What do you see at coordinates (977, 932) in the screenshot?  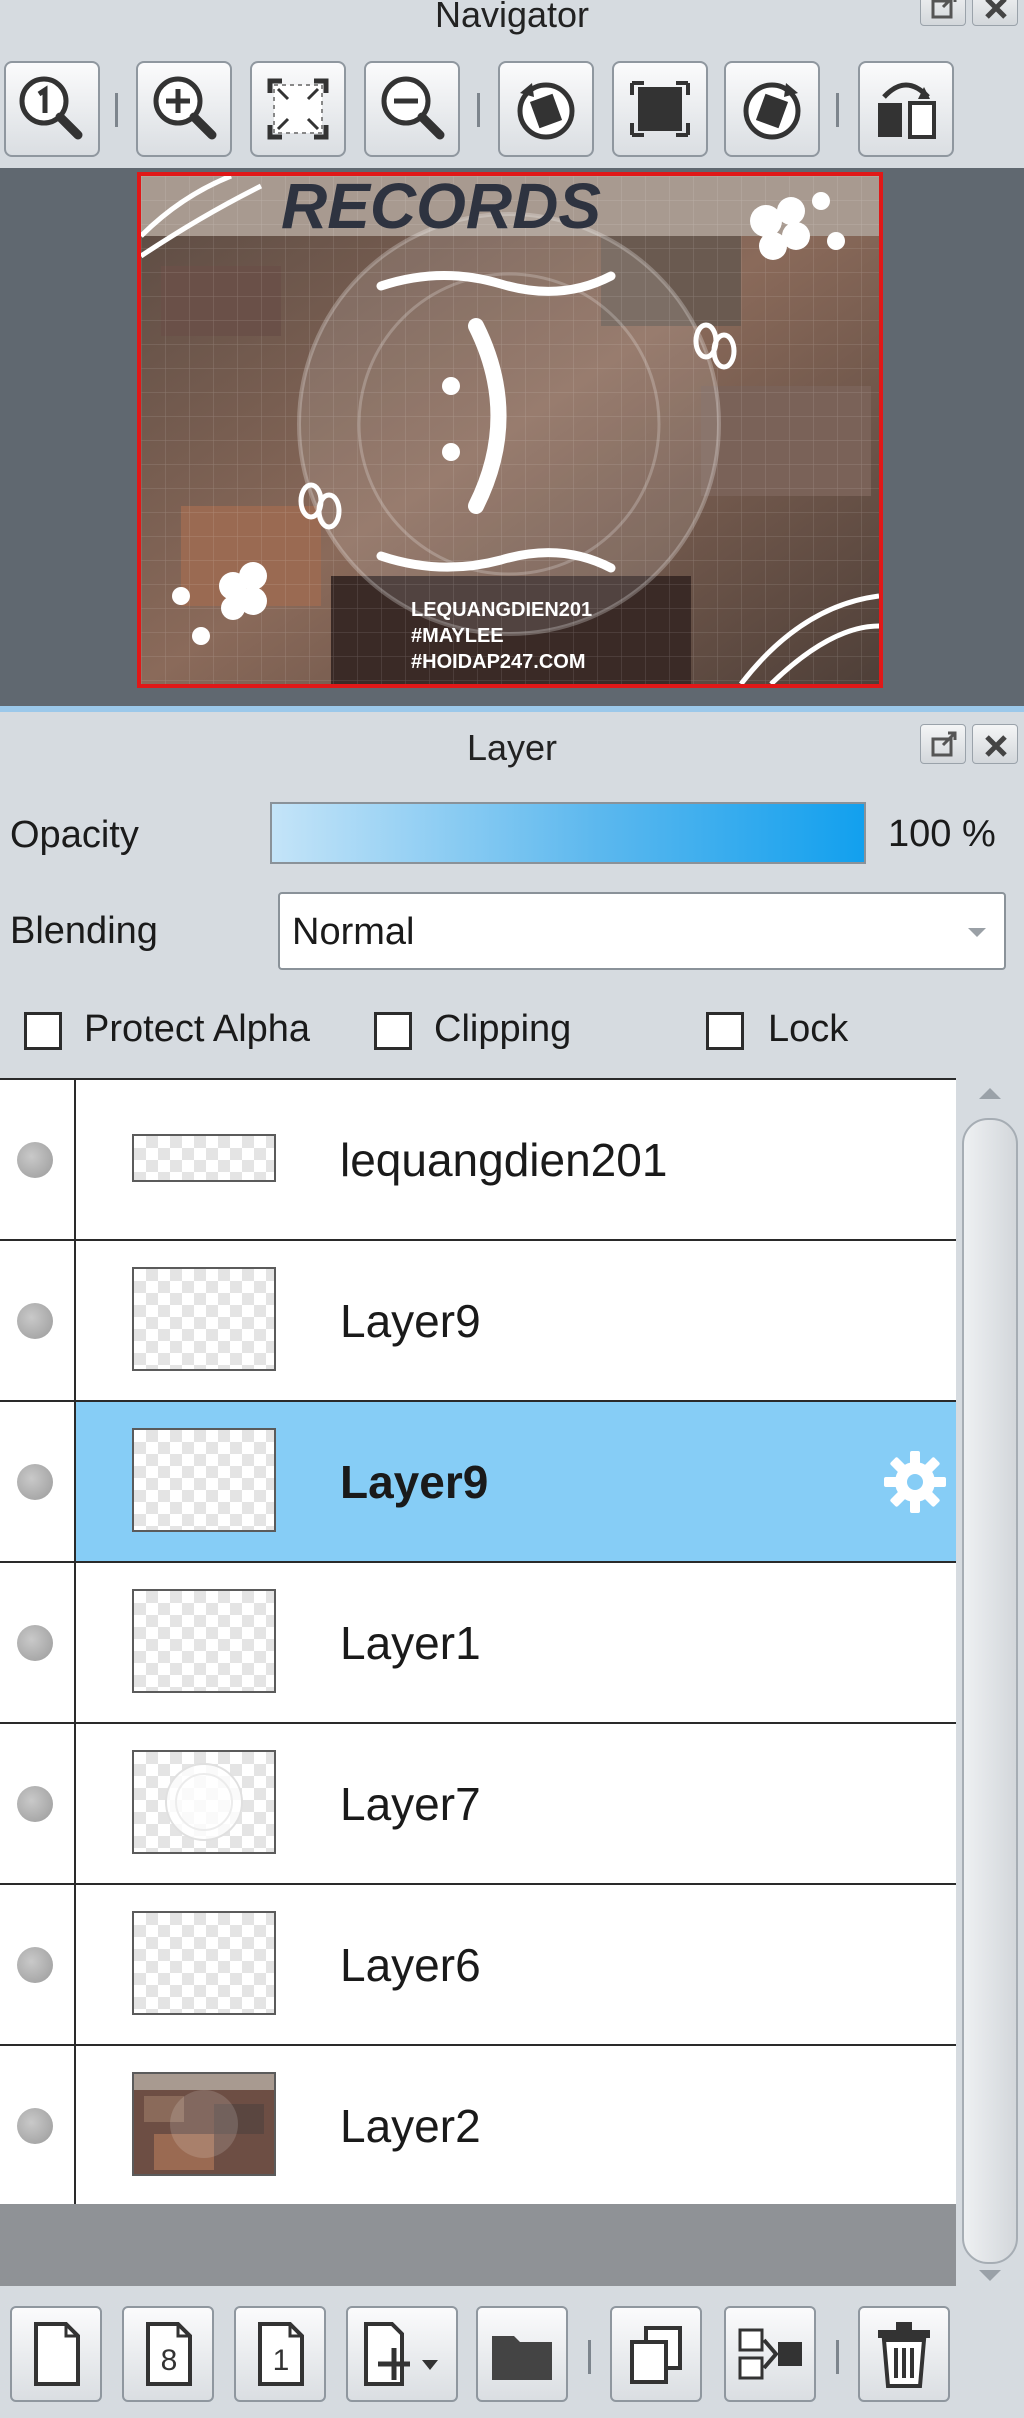 I see `chevron-down-icon` at bounding box center [977, 932].